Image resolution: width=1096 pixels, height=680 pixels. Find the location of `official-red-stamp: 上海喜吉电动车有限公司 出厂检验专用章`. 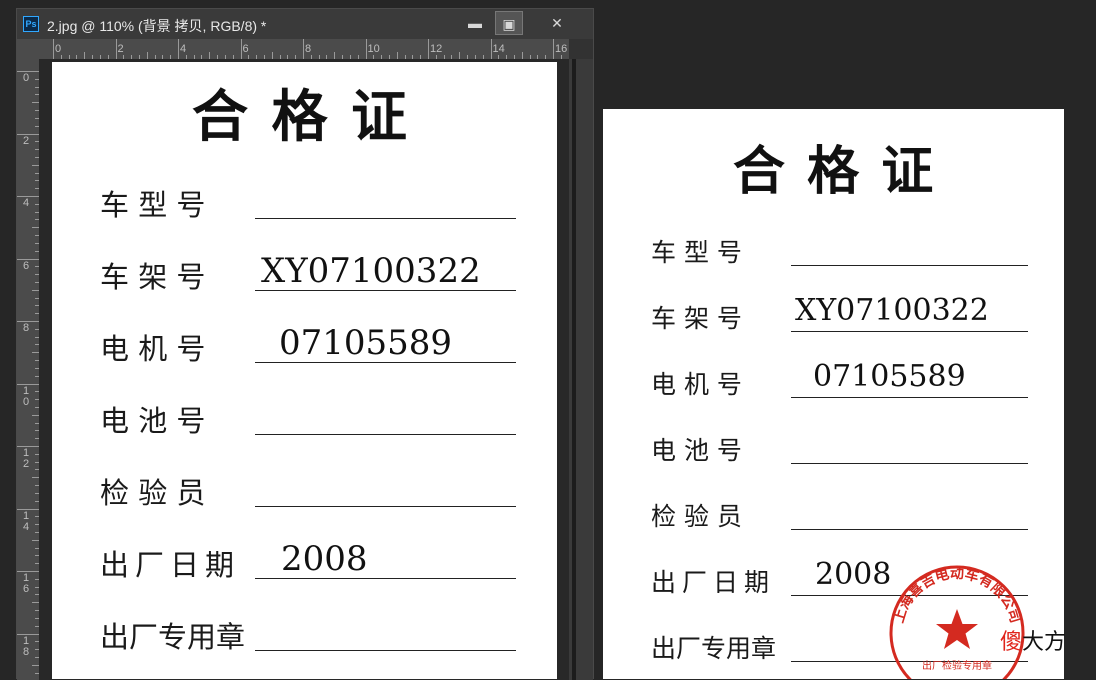

official-red-stamp: 上海喜吉电动车有限公司 出厂检验专用章 is located at coordinates (957, 621).